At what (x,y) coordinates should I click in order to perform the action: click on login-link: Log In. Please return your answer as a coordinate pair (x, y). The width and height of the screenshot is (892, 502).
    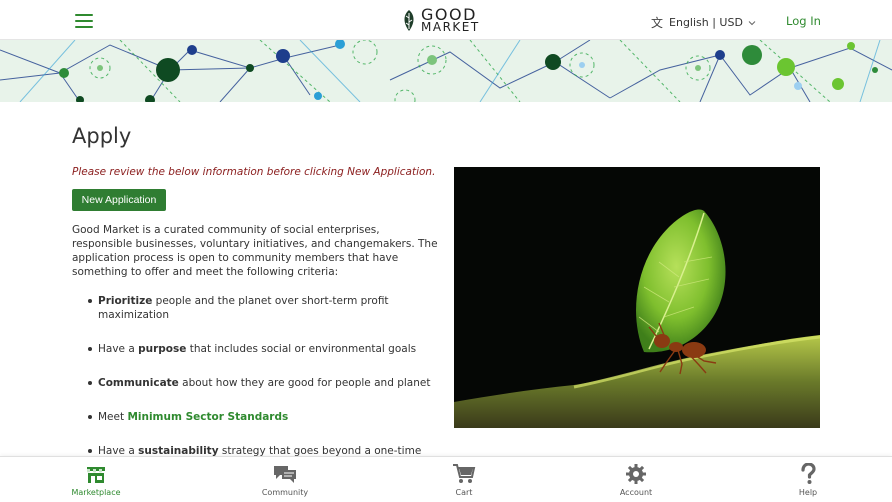
    Looking at the image, I should click on (803, 21).